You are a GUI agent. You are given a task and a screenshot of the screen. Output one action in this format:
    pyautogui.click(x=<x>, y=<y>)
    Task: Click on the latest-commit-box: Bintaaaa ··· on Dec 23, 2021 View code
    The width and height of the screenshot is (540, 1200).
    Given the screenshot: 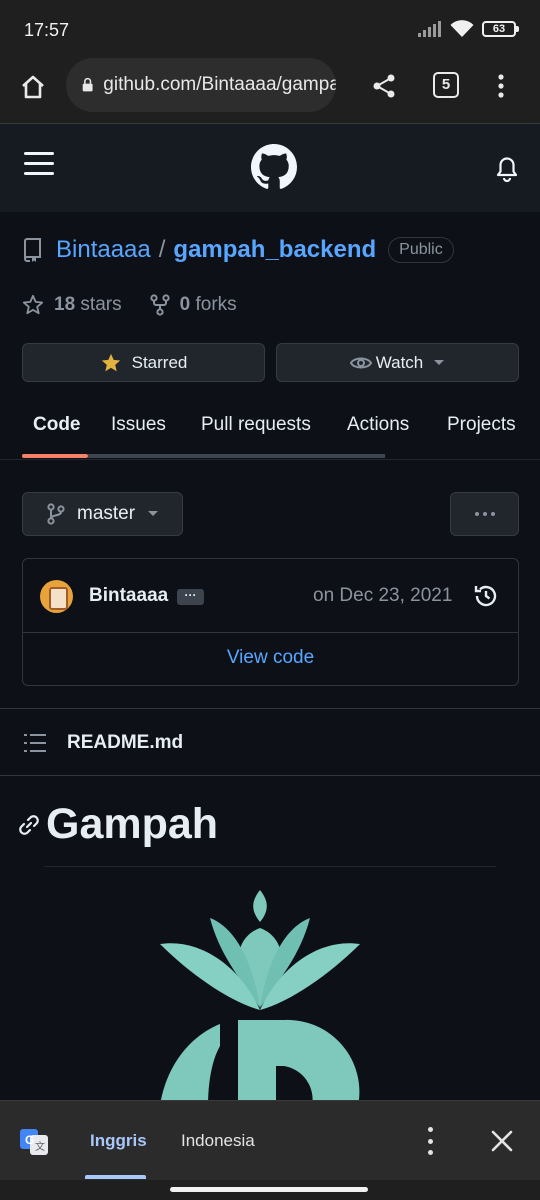 What is the action you would take?
    pyautogui.click(x=270, y=622)
    